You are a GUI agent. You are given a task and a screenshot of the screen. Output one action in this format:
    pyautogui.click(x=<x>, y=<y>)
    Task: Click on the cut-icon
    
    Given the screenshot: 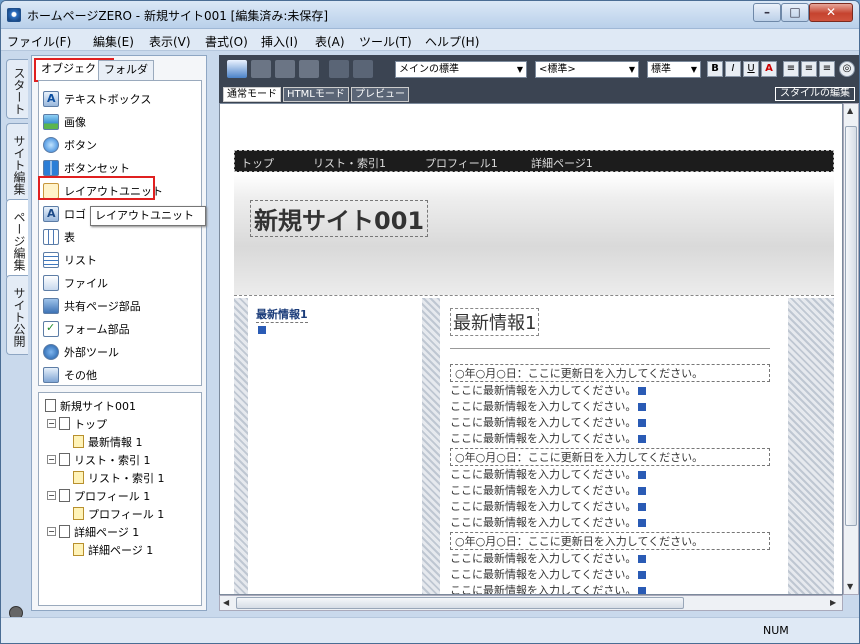 What is the action you would take?
    pyautogui.click(x=261, y=69)
    